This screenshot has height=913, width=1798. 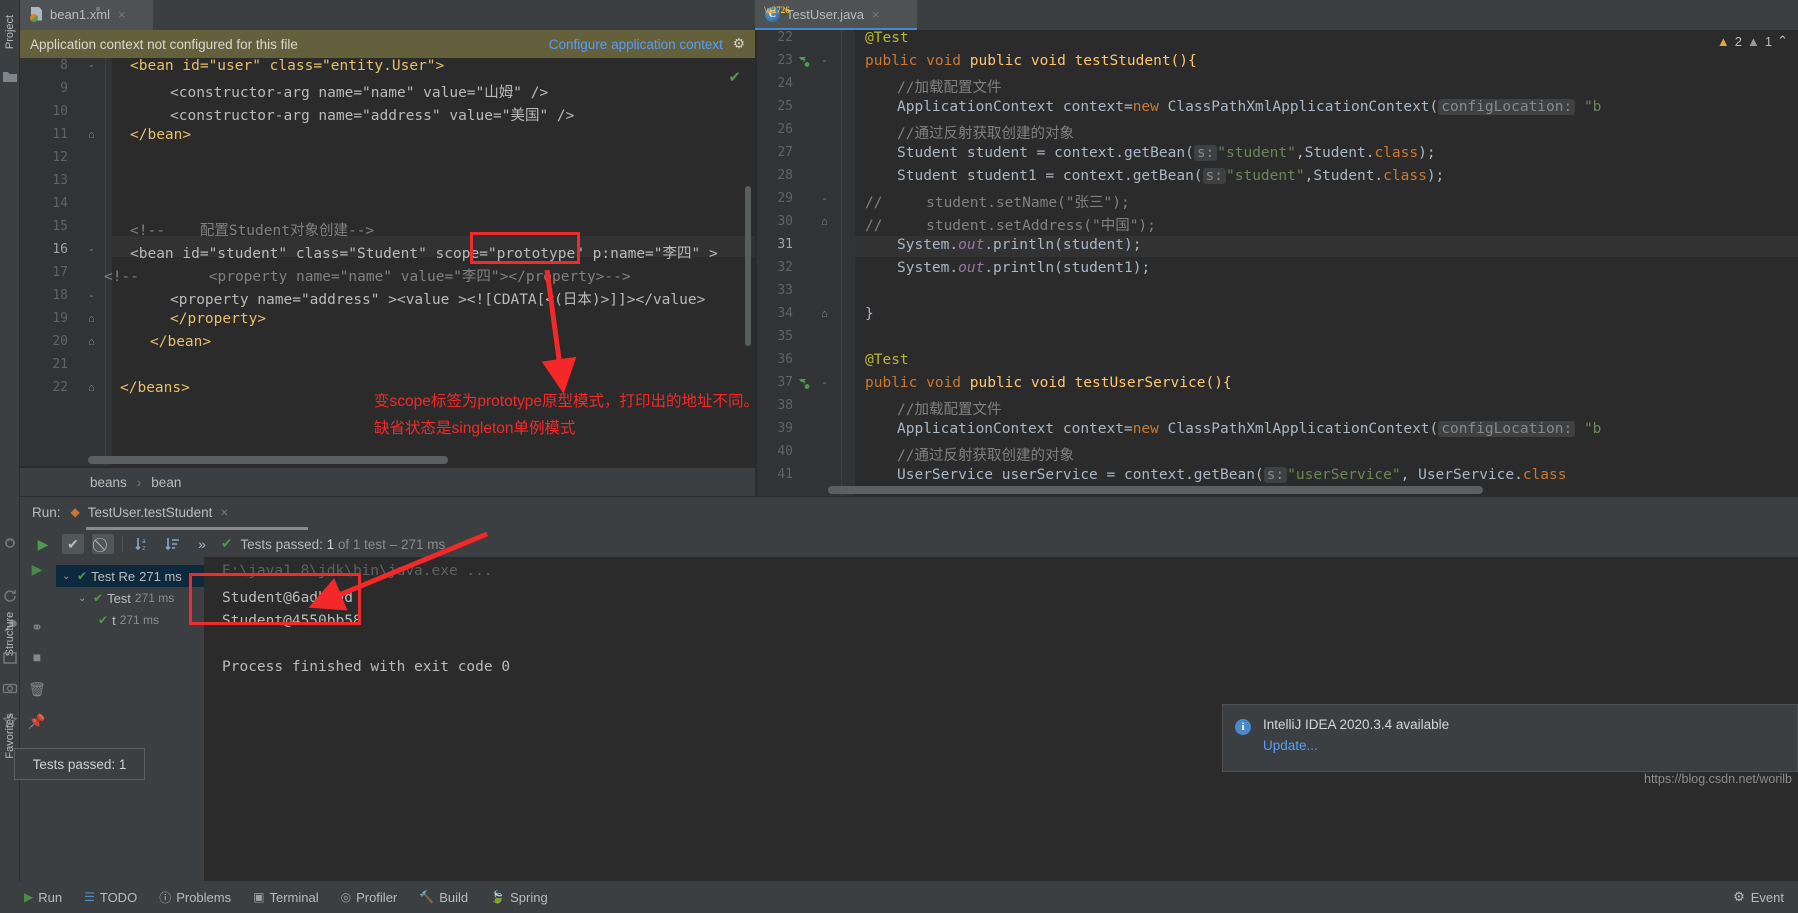 What do you see at coordinates (1752, 41) in the screenshot?
I see `inspection-warnings-widget: ▲ 2 ▲ 1 ⌃` at bounding box center [1752, 41].